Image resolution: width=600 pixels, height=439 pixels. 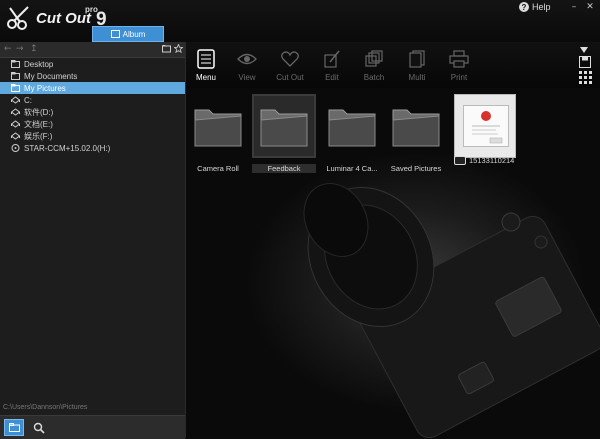 I want to click on edit-label: Edit, so click(x=332, y=77).